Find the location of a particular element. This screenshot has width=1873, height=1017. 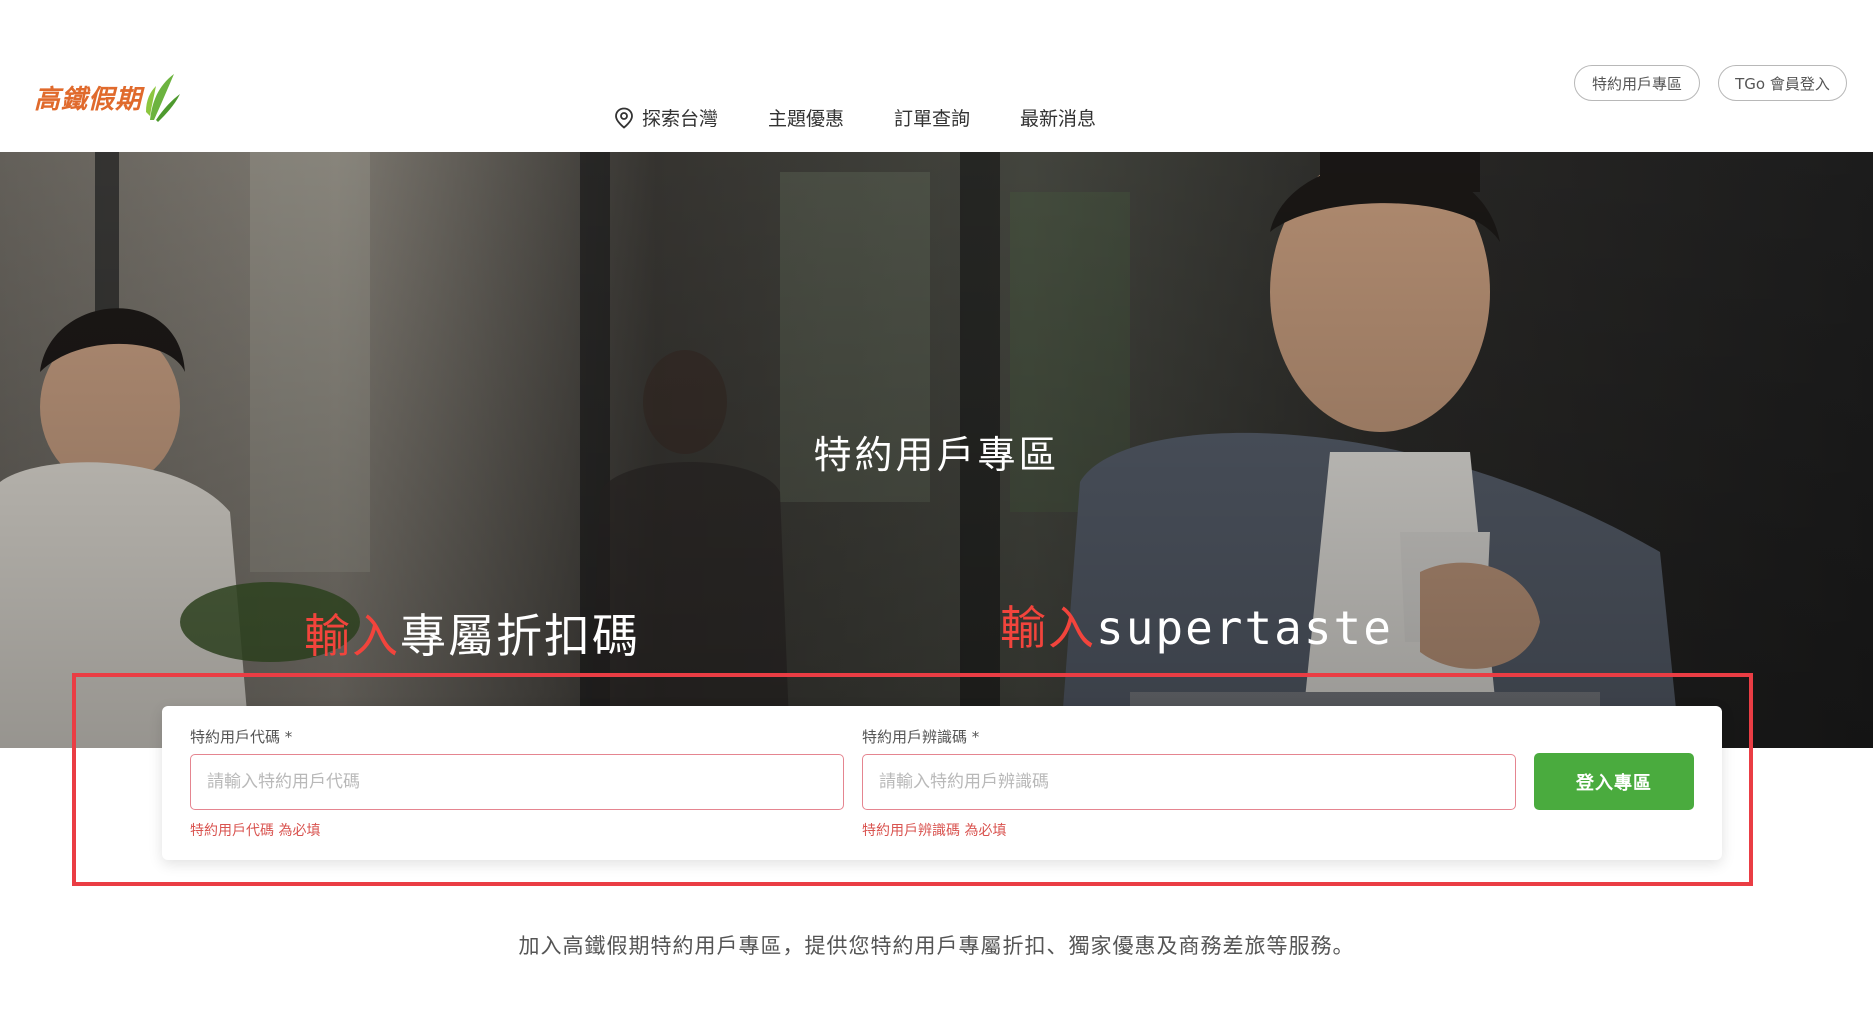

annotation-left: 輸入專屬折扣碼 is located at coordinates (472, 633).